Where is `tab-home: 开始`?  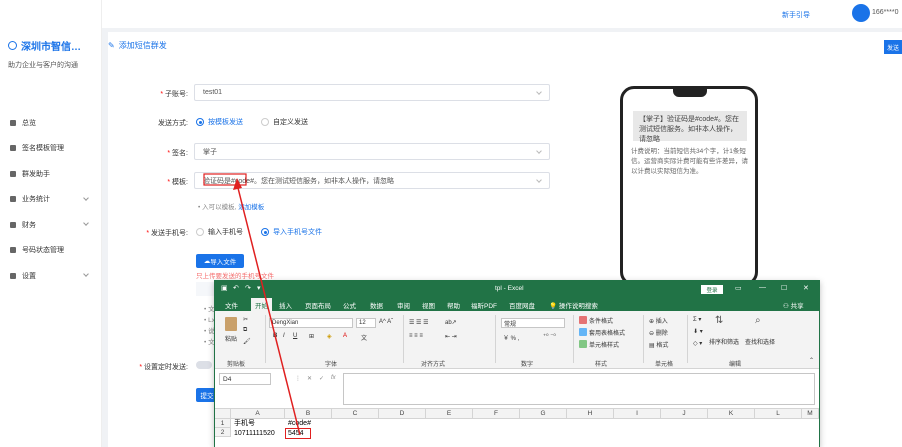
tab-home: 开始 is located at coordinates (261, 304).